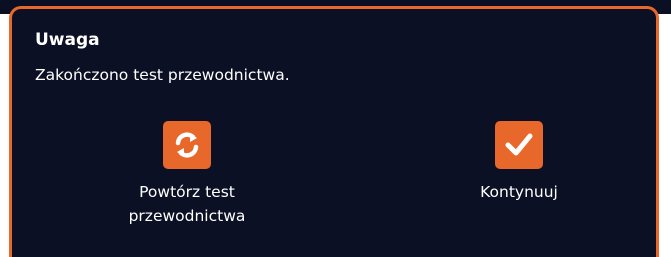 Image resolution: width=671 pixels, height=257 pixels. I want to click on continue-button: Kontynuuj, so click(519, 162).